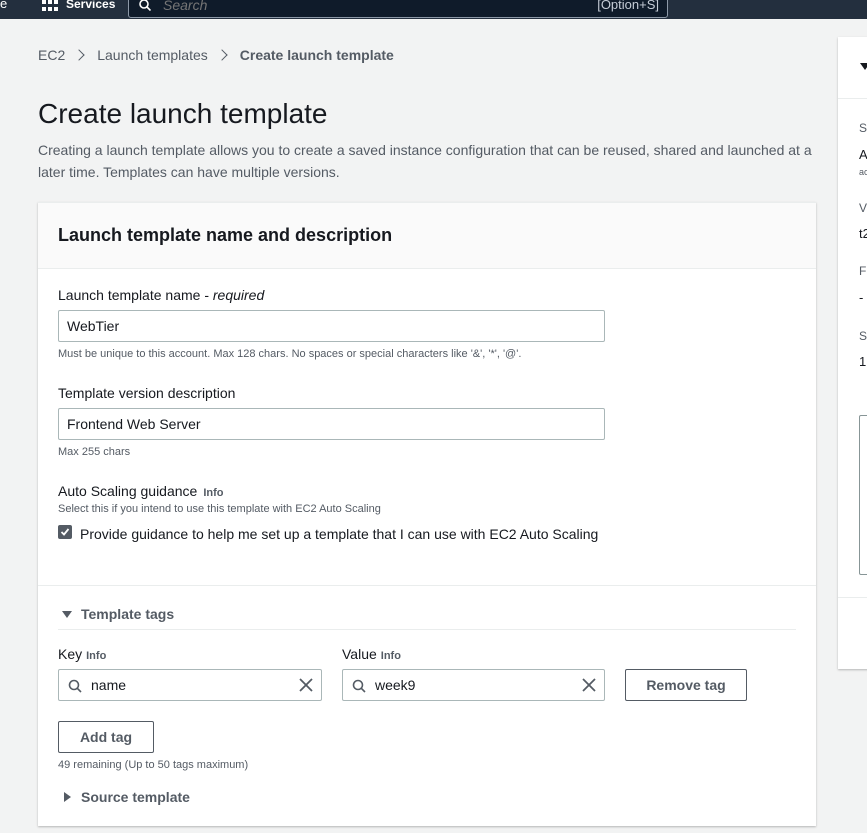 Image resolution: width=867 pixels, height=833 pixels. Describe the element at coordinates (147, 393) in the screenshot. I see `version-description-label: Template version description` at that location.